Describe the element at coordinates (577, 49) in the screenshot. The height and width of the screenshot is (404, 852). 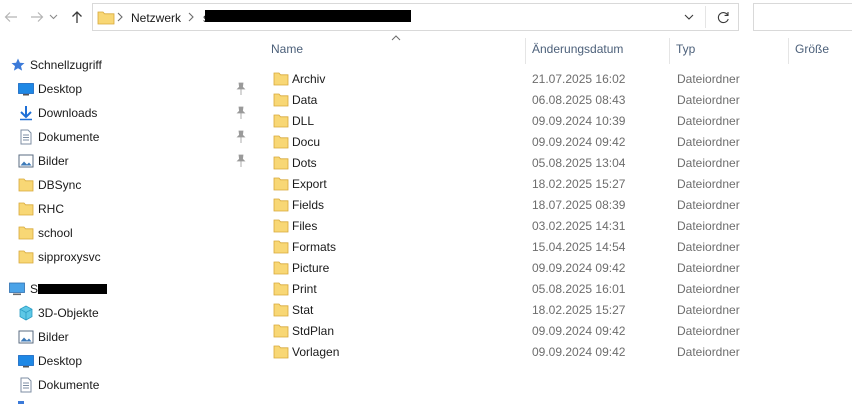
I see `column-header-date: Änderungsdatum` at that location.